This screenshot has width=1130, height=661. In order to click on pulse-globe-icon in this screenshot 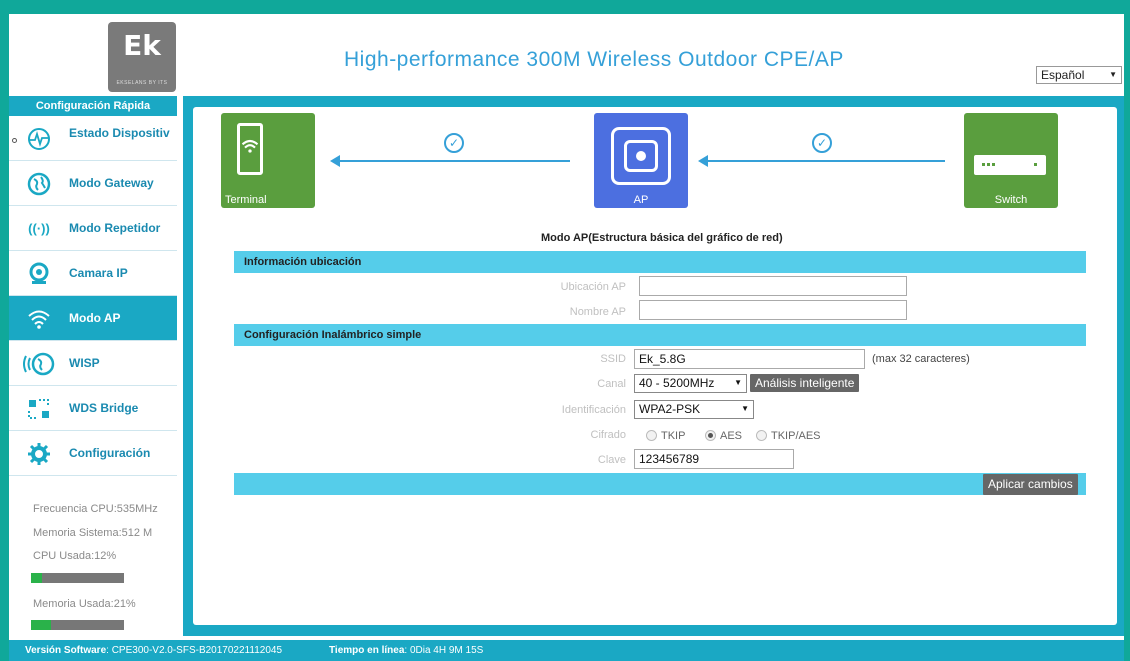, I will do `click(39, 139)`.